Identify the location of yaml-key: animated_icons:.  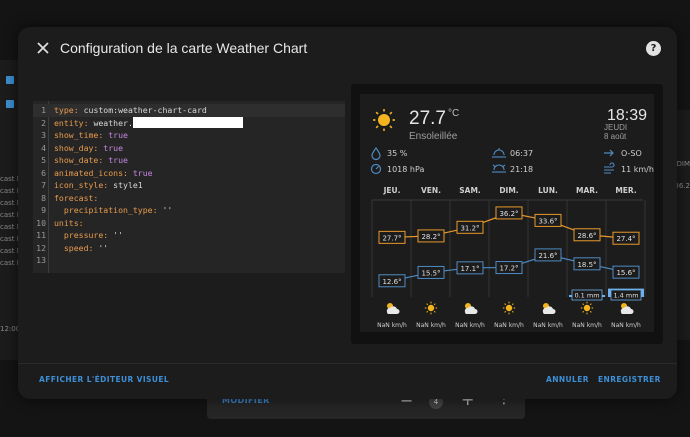
(91, 172).